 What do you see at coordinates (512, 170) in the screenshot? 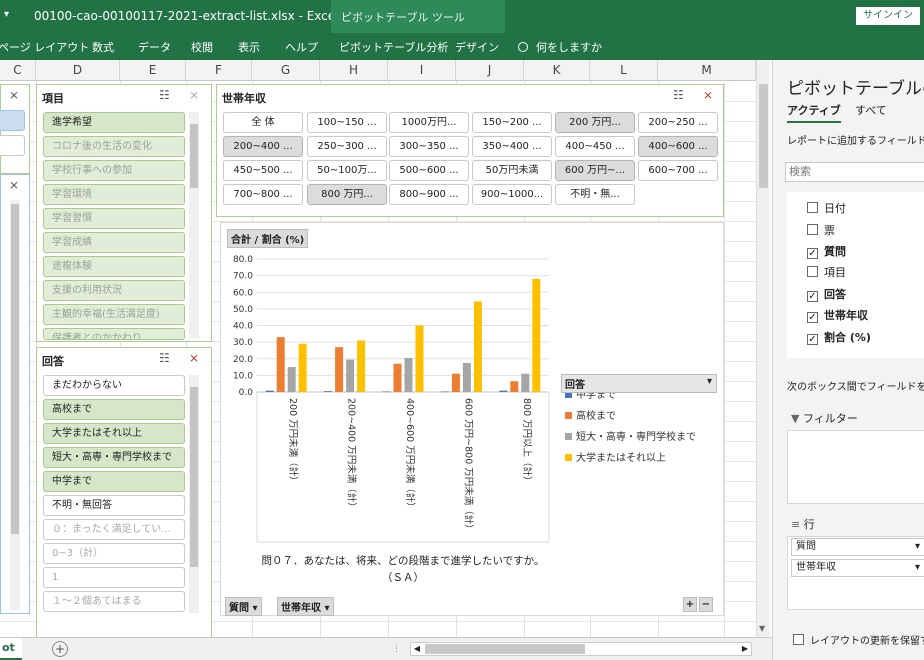
I see `slicer-item: 50万円未満` at bounding box center [512, 170].